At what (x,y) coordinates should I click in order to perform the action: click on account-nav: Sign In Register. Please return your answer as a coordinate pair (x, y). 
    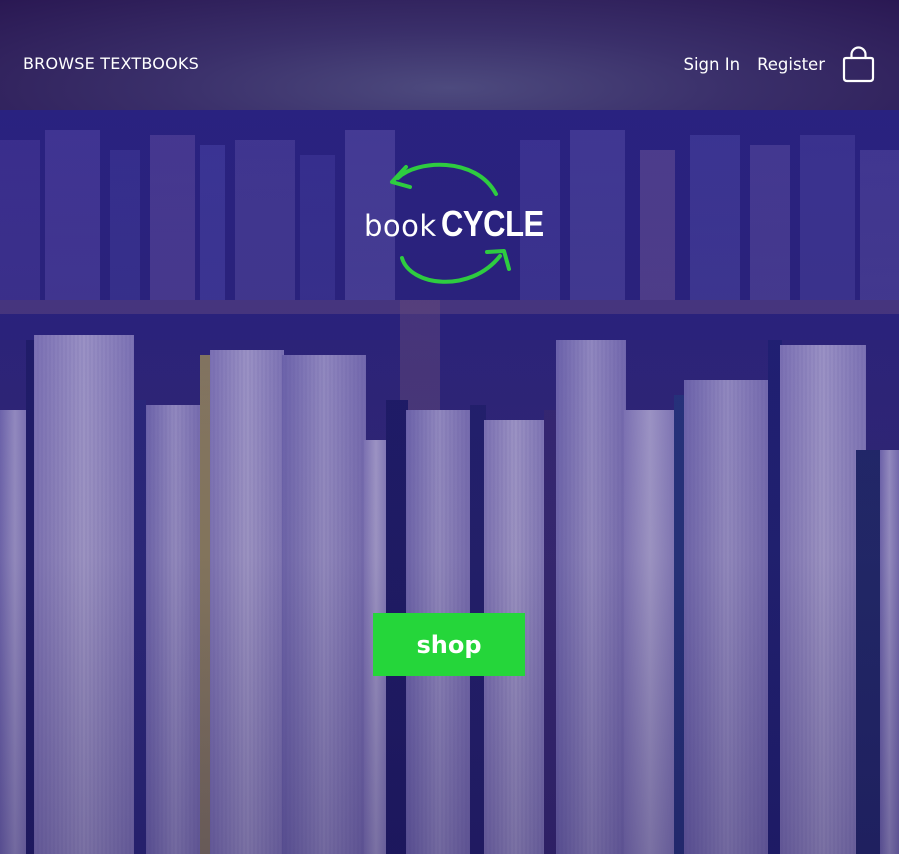
    Looking at the image, I should click on (780, 64).